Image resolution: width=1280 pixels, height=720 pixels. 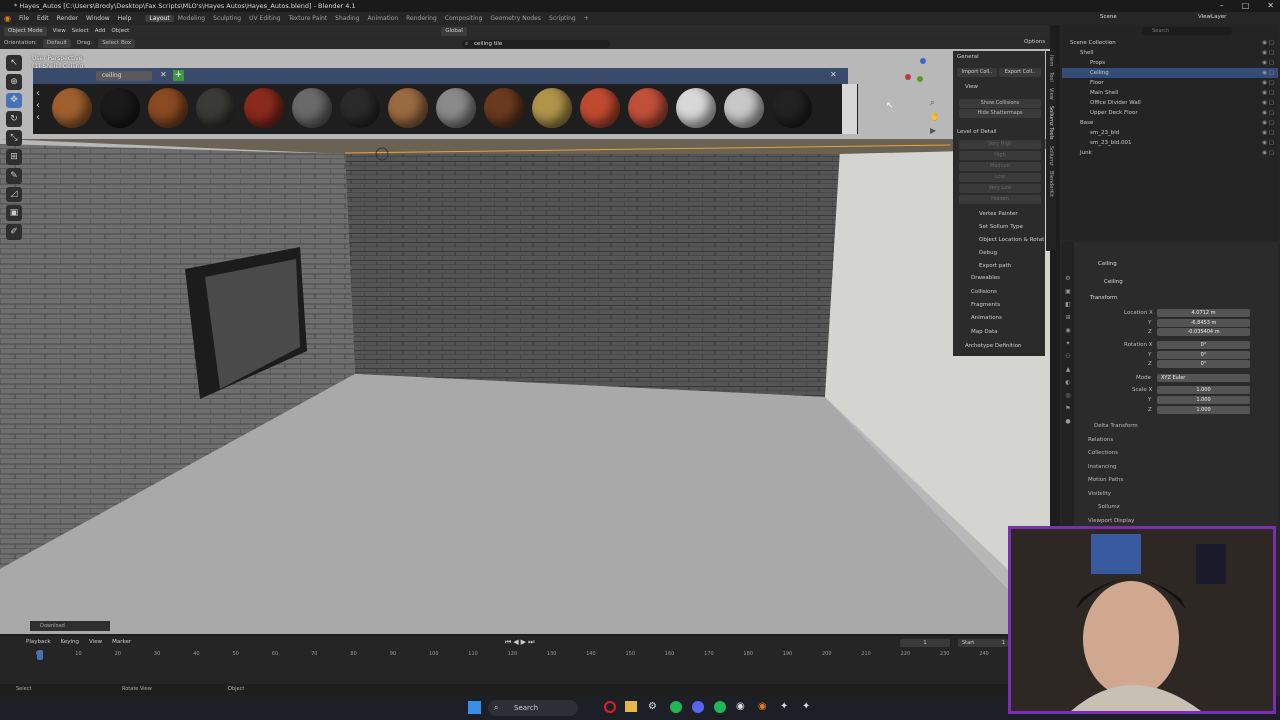 What do you see at coordinates (383, 18) in the screenshot?
I see `tab-animation: Animation` at bounding box center [383, 18].